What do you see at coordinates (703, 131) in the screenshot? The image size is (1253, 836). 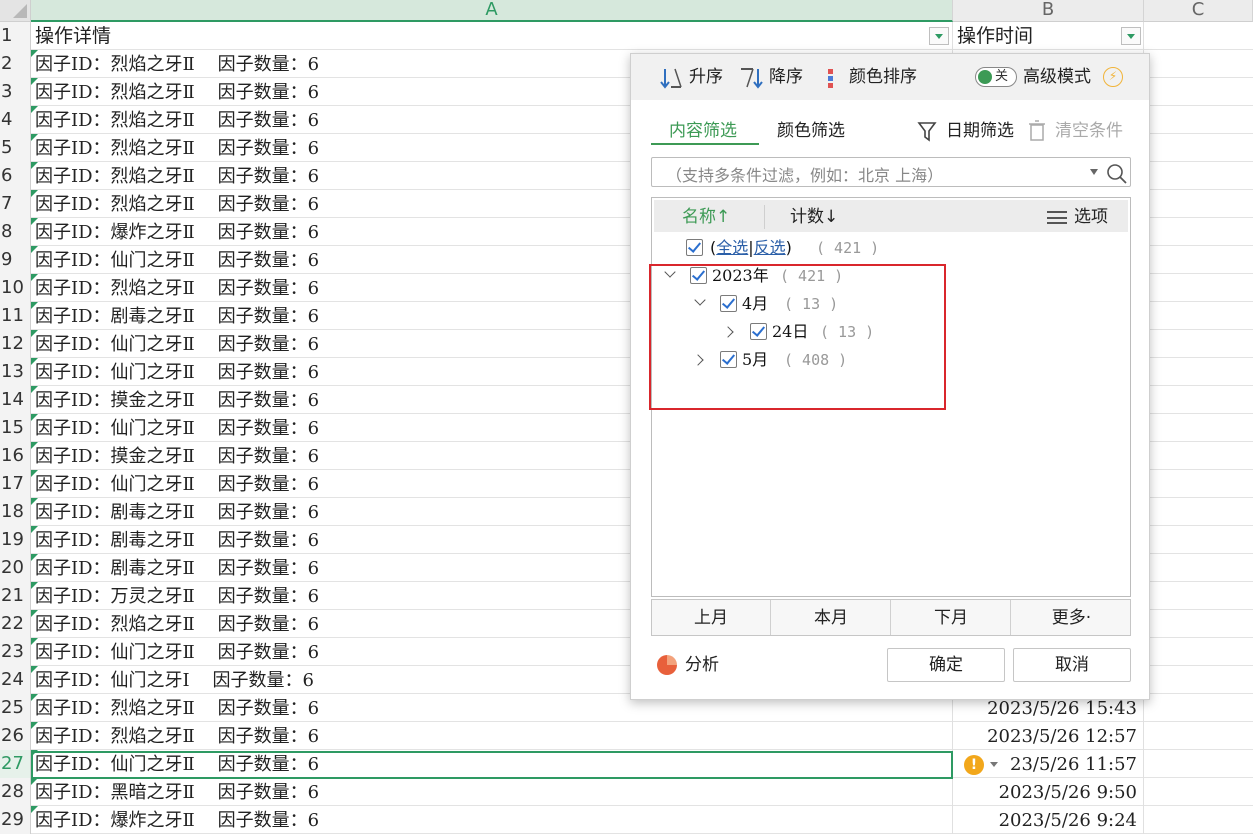 I see `tab-content-filter: 内容筛选` at bounding box center [703, 131].